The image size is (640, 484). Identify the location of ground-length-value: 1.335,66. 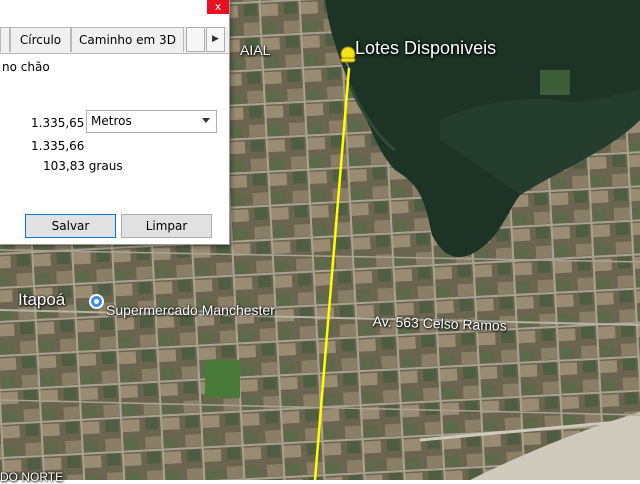
(58, 146).